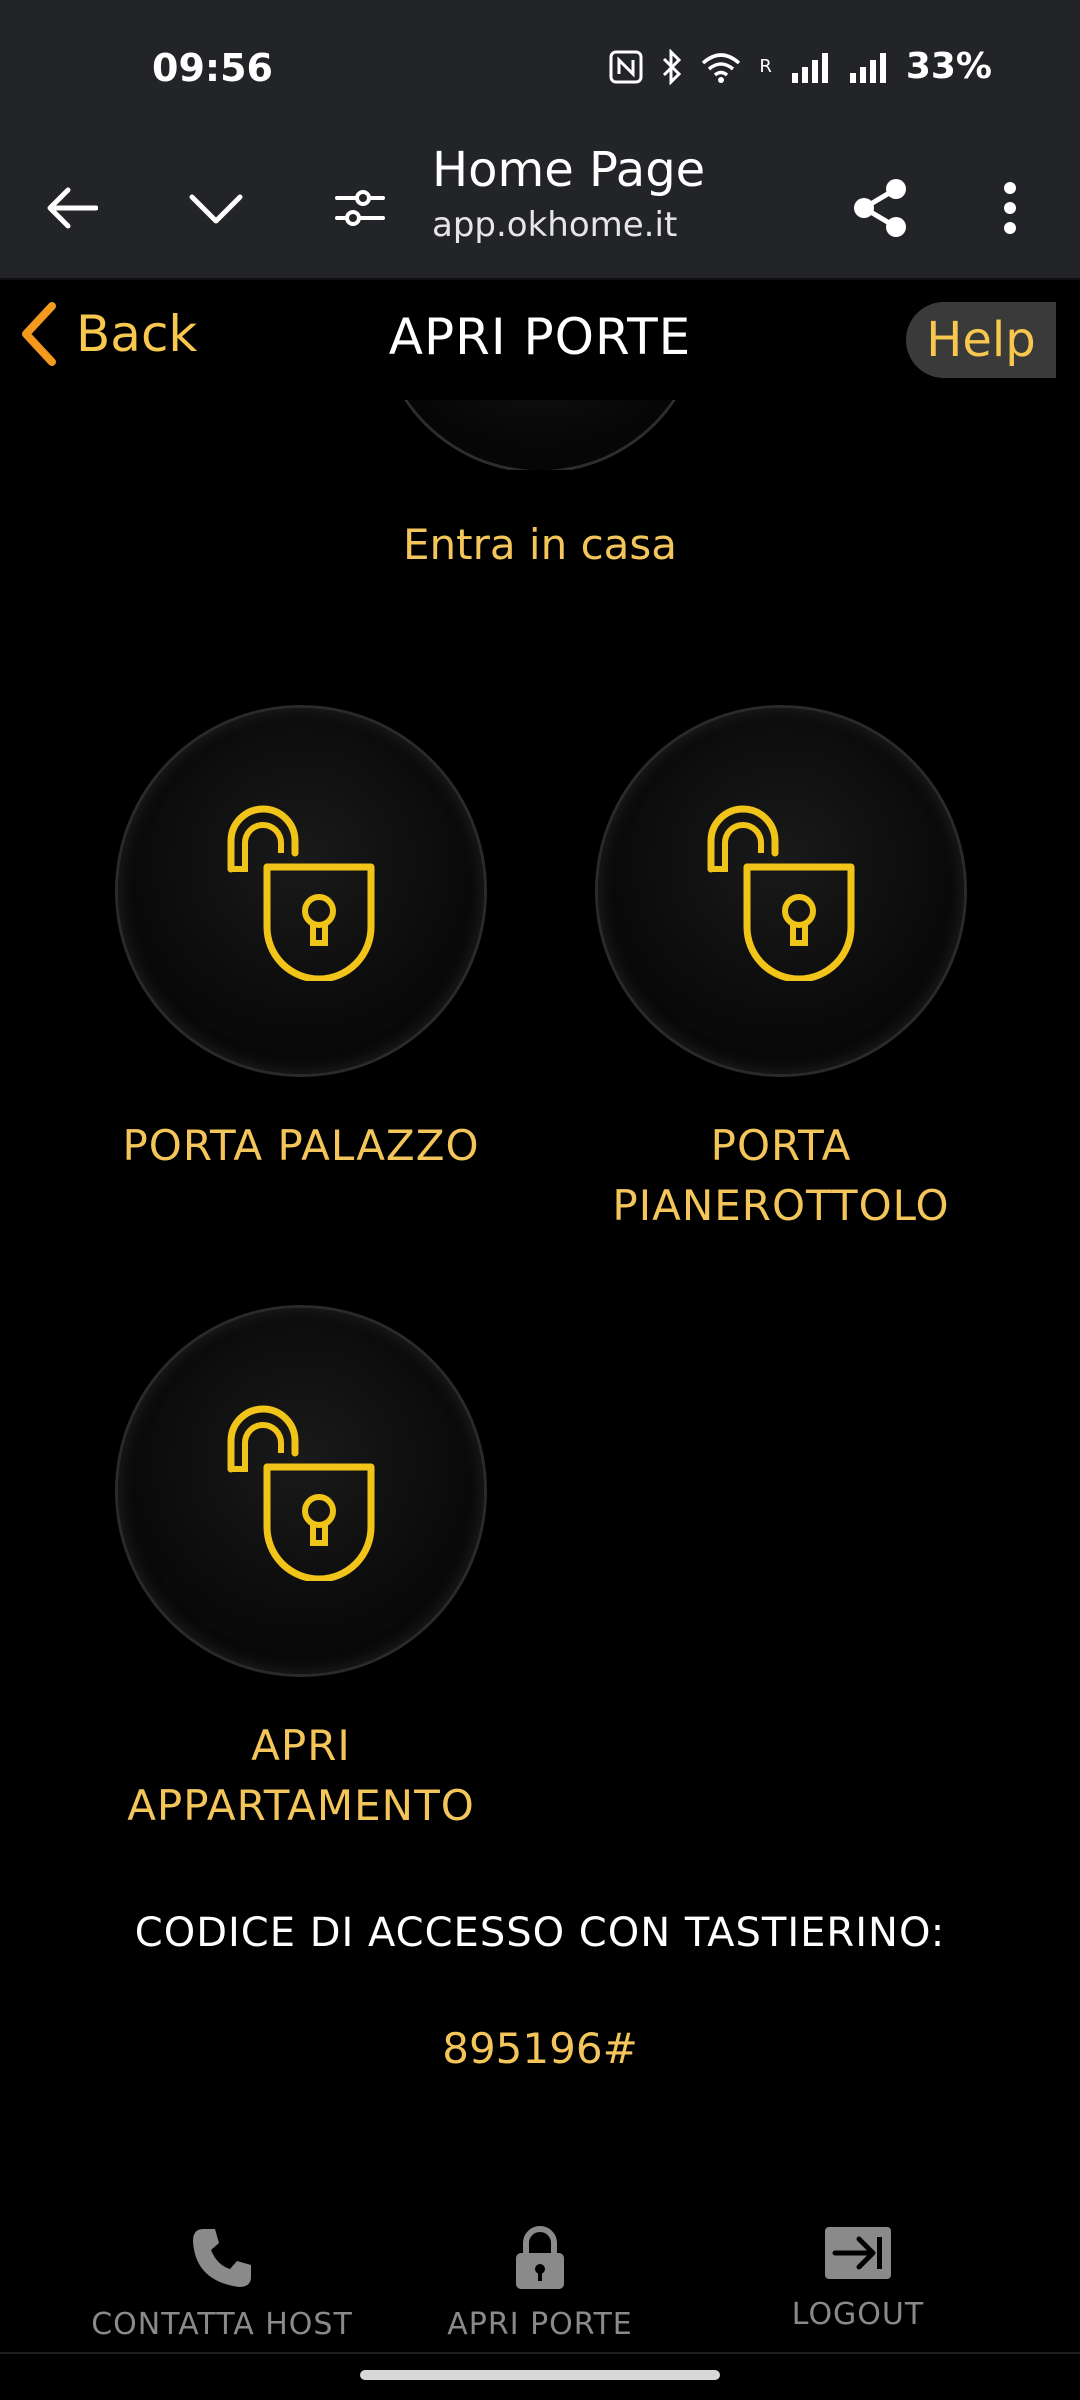 The height and width of the screenshot is (2400, 1080). I want to click on nav-label: LOGOUT, so click(858, 2314).